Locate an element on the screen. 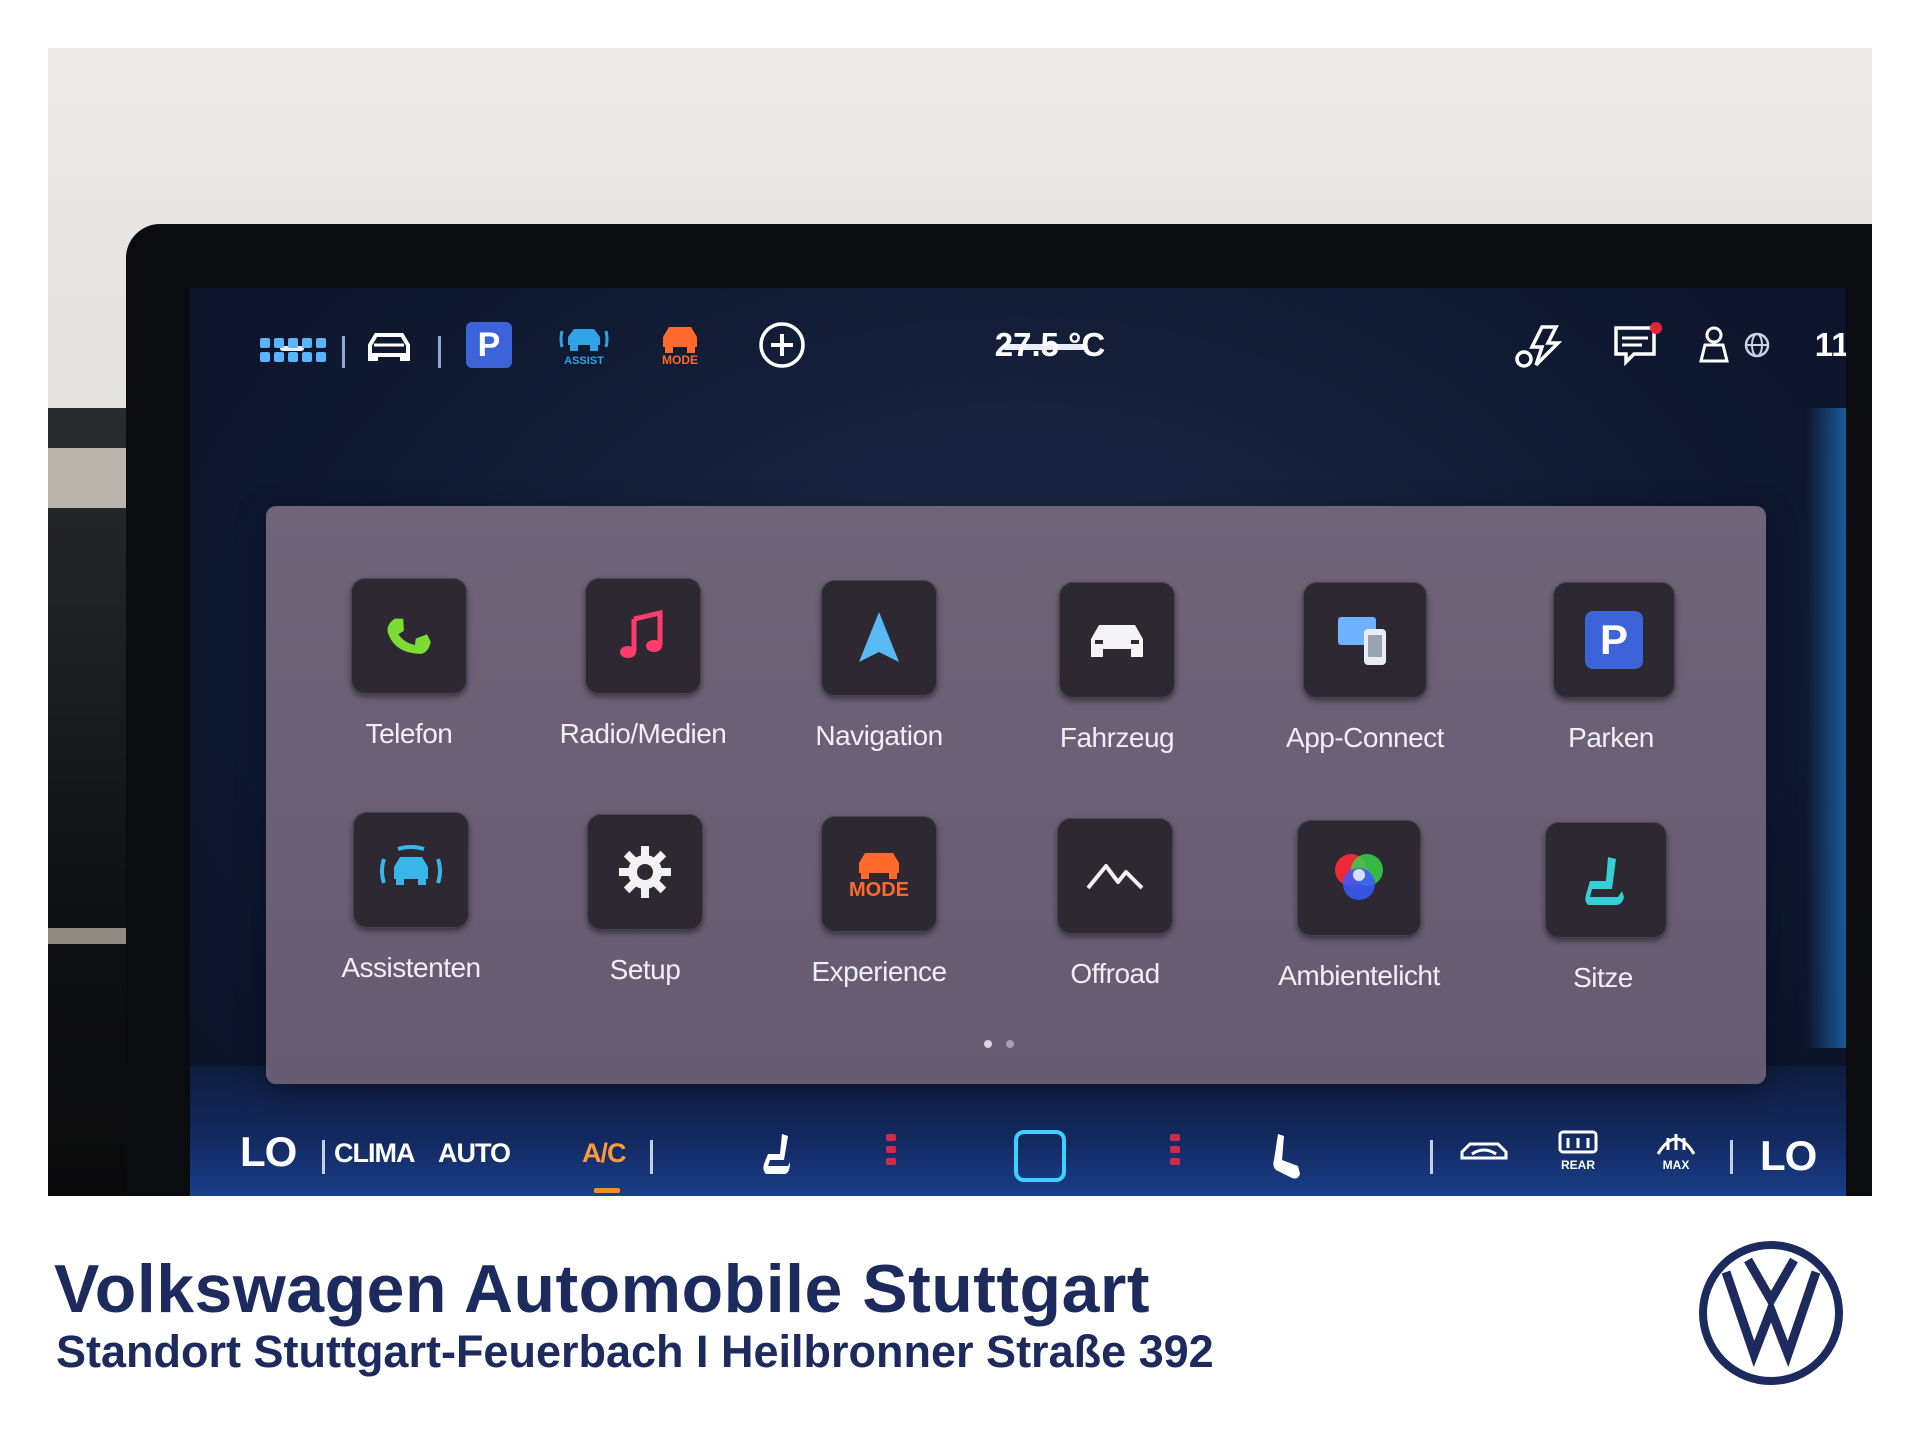 Image resolution: width=1920 pixels, height=1440 pixels. app-tile-ambientelicht: Ambientelicht is located at coordinates (1355, 920).